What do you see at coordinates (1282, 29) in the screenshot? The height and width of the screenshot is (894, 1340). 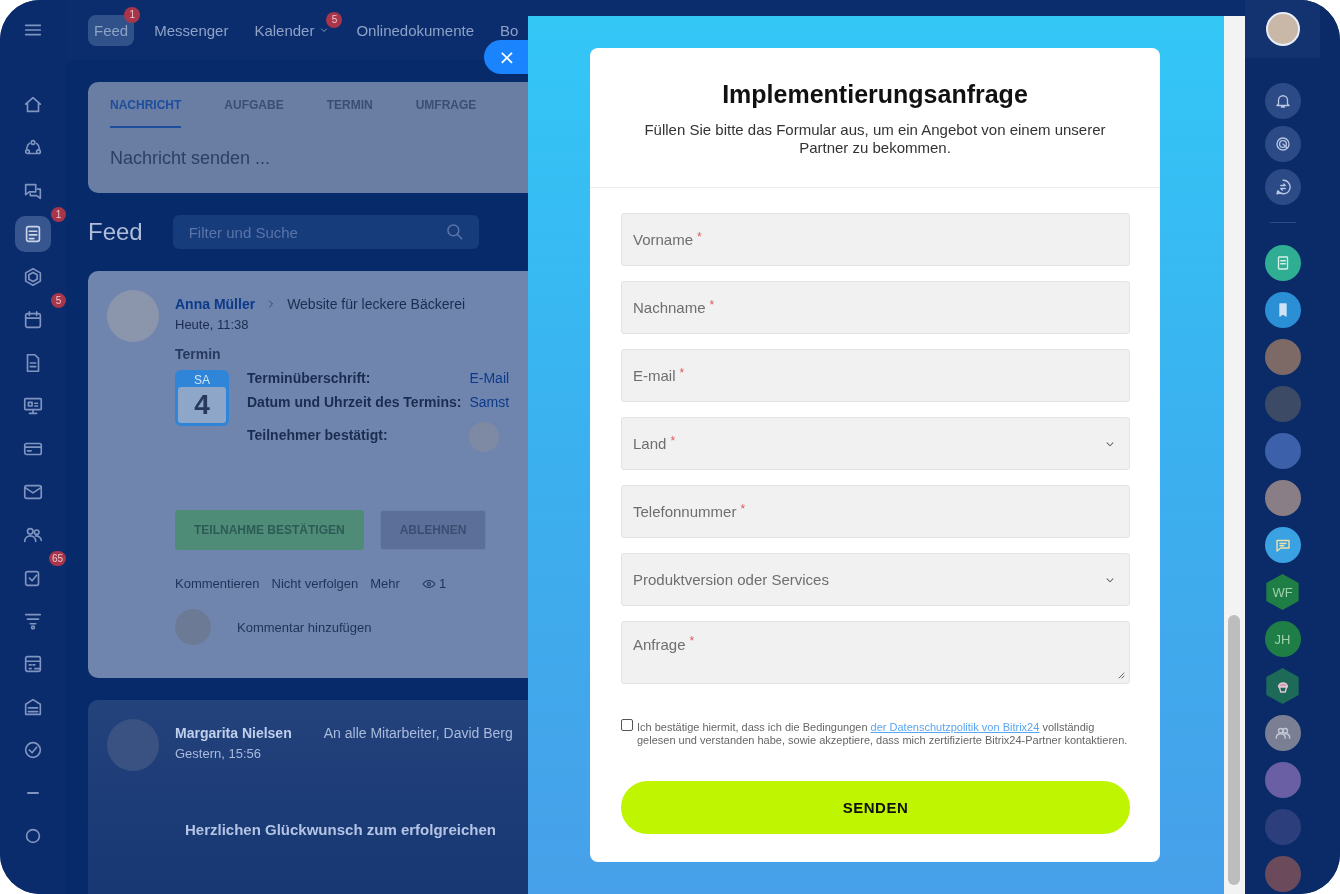 I see `user-avatar` at bounding box center [1282, 29].